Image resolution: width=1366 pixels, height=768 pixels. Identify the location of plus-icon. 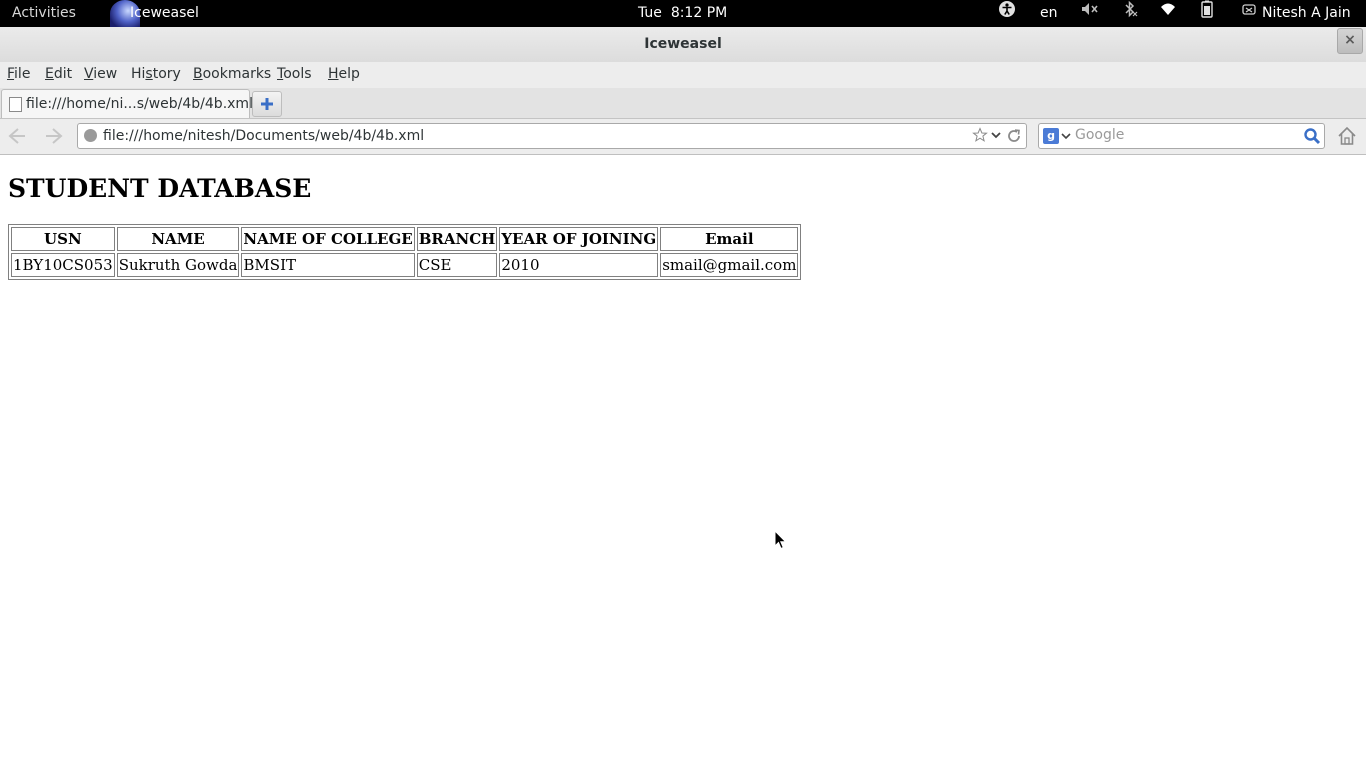
(267, 104).